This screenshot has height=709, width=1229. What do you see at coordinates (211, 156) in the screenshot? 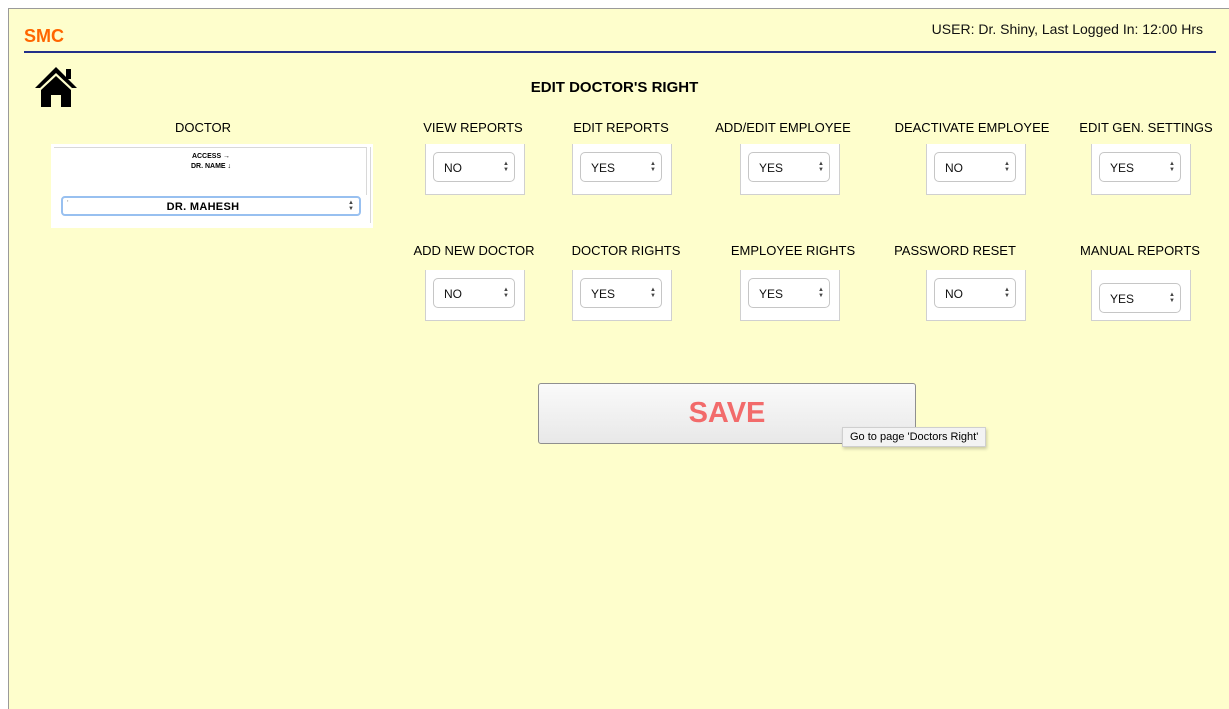
I see `access-header-label: ACCESS →` at bounding box center [211, 156].